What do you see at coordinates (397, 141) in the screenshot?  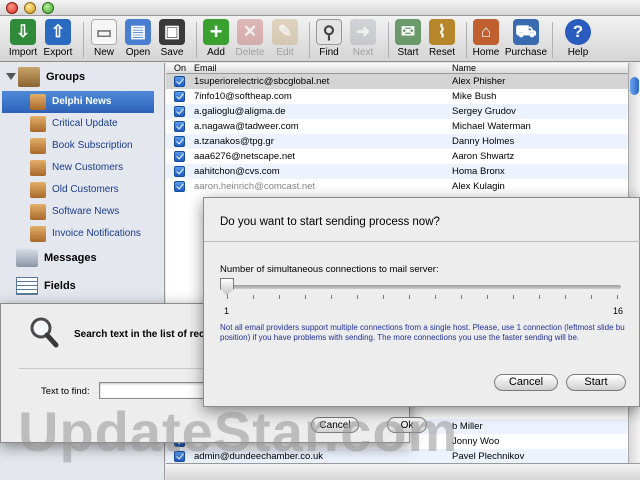 I see `table-row: a.tzanakos@tpg.gr Danny Holmes` at bounding box center [397, 141].